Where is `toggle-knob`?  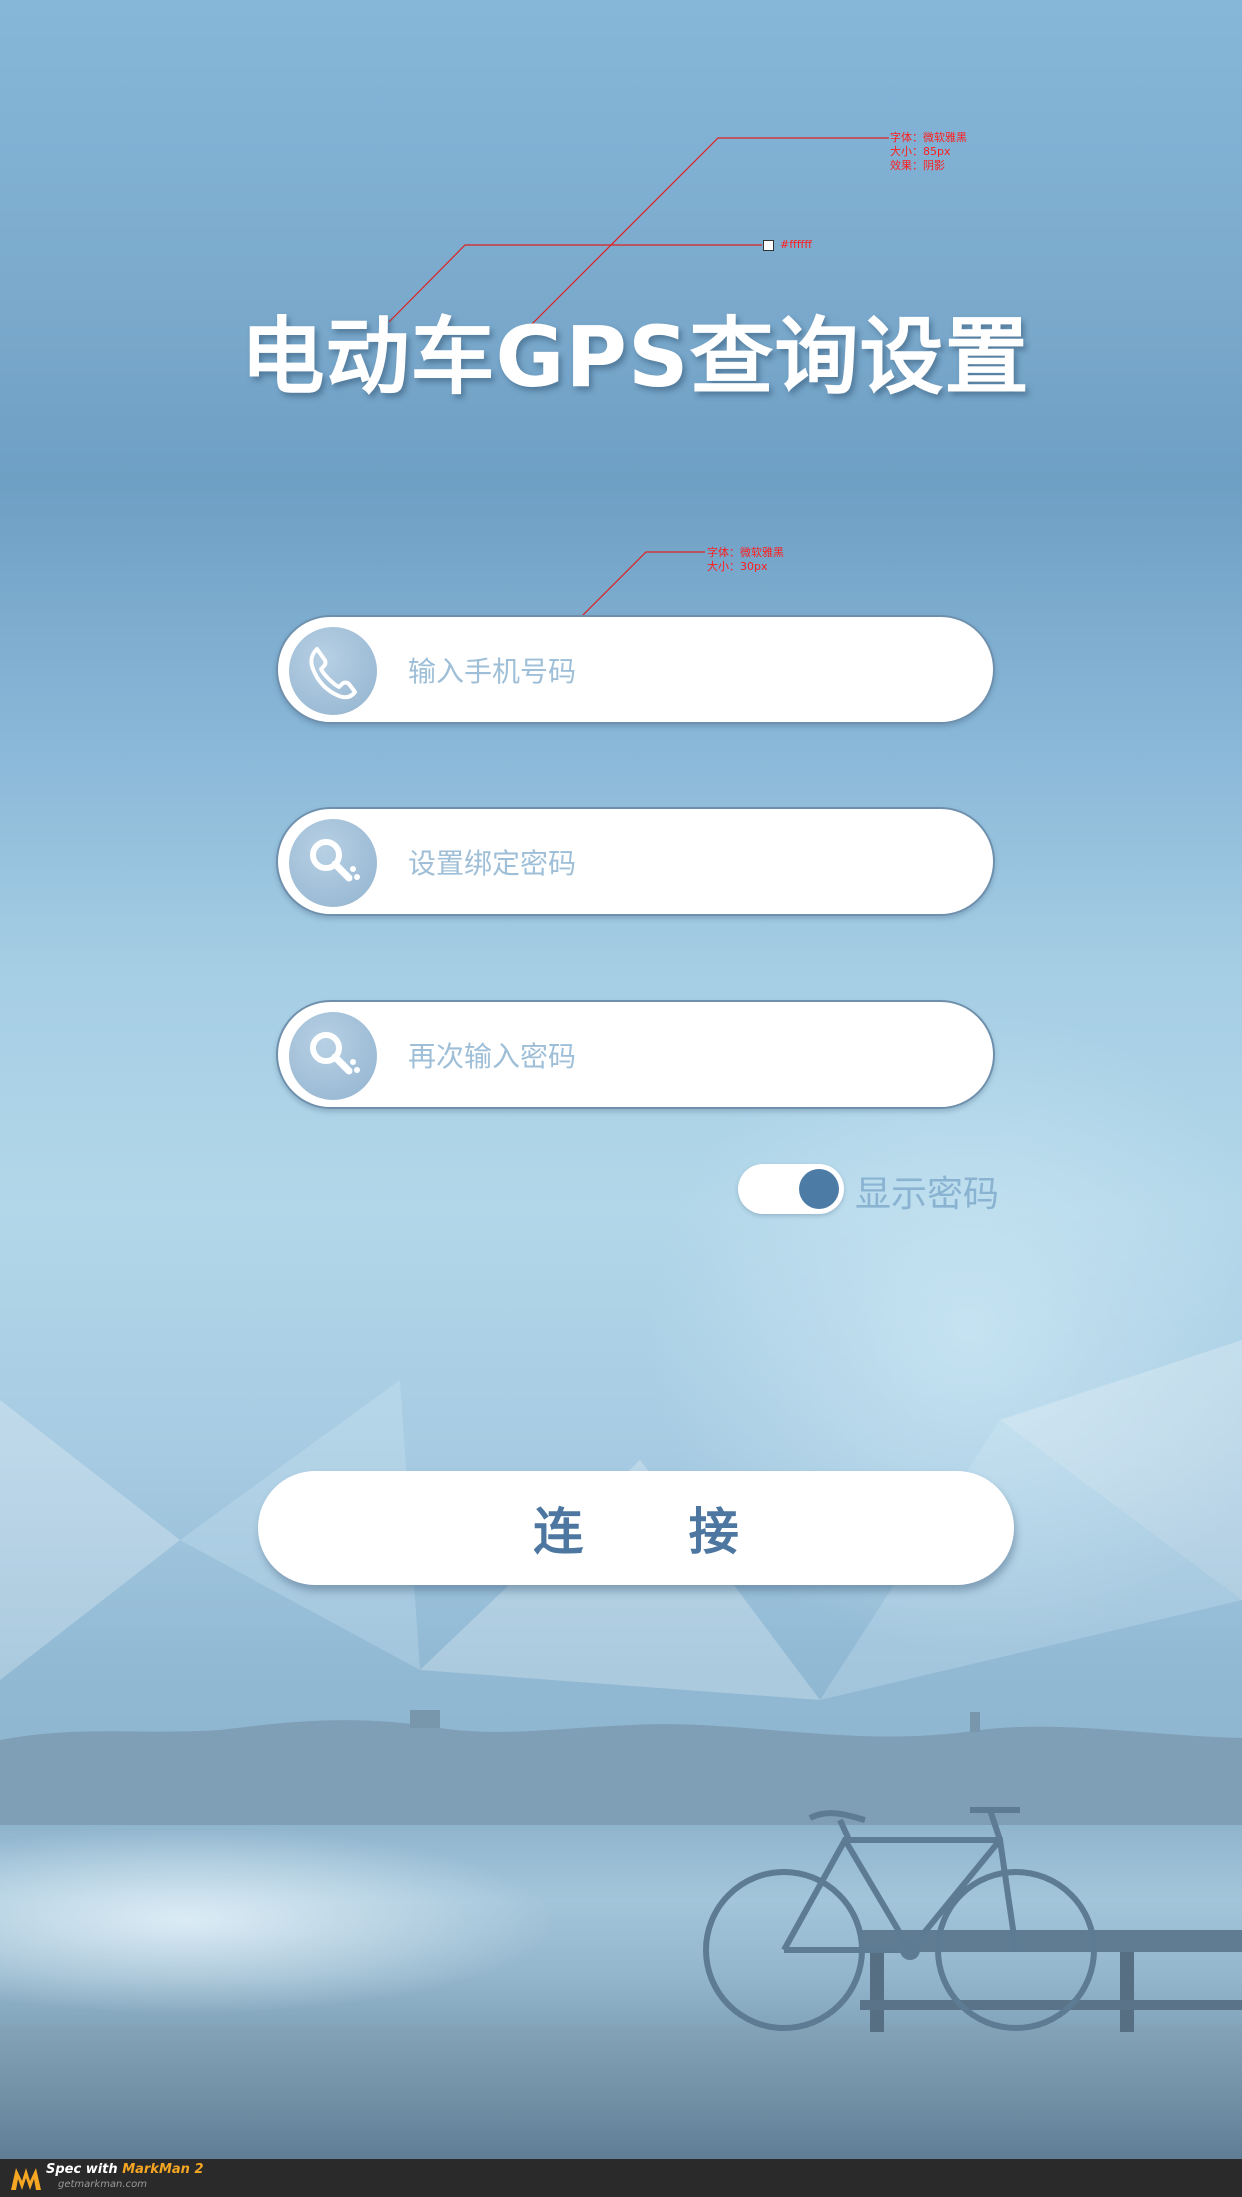
toggle-knob is located at coordinates (819, 1189).